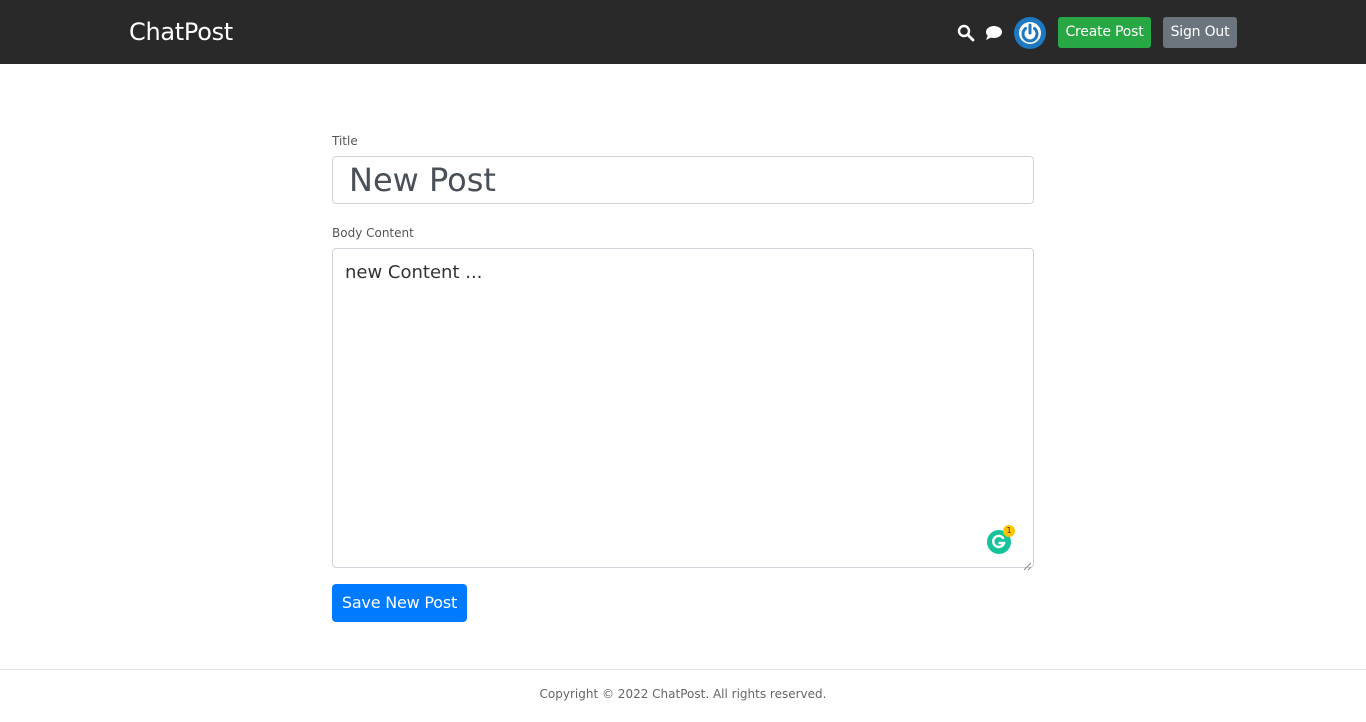 This screenshot has width=1366, height=722. Describe the element at coordinates (181, 32) in the screenshot. I see `brand-logo: ChatPost` at that location.